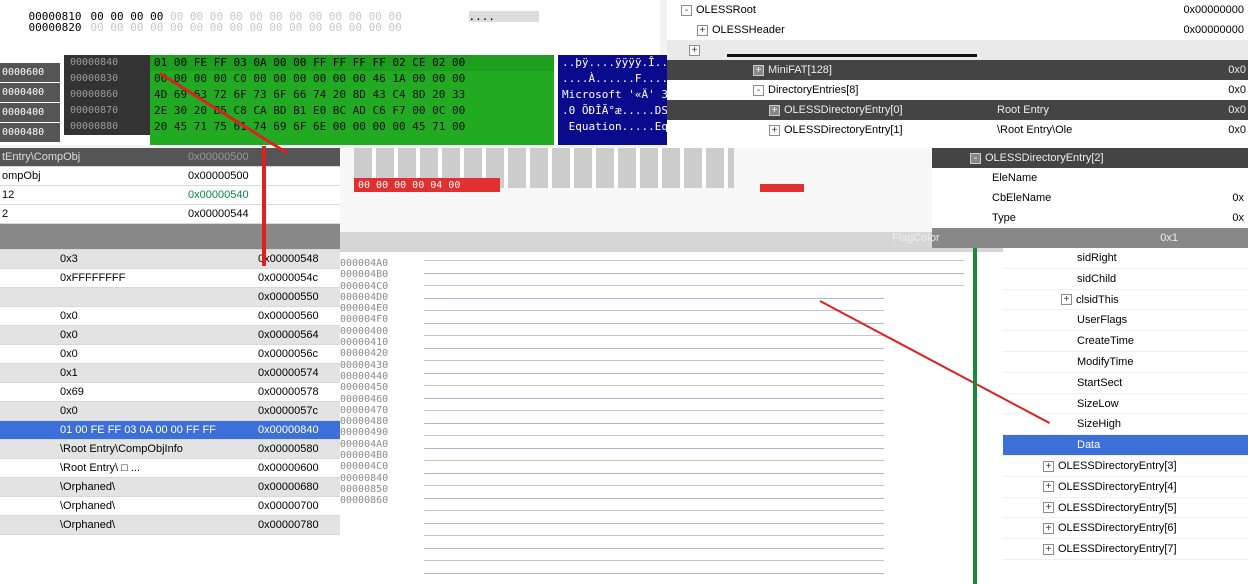  What do you see at coordinates (1125, 445) in the screenshot?
I see `tree-node-data: Data` at bounding box center [1125, 445].